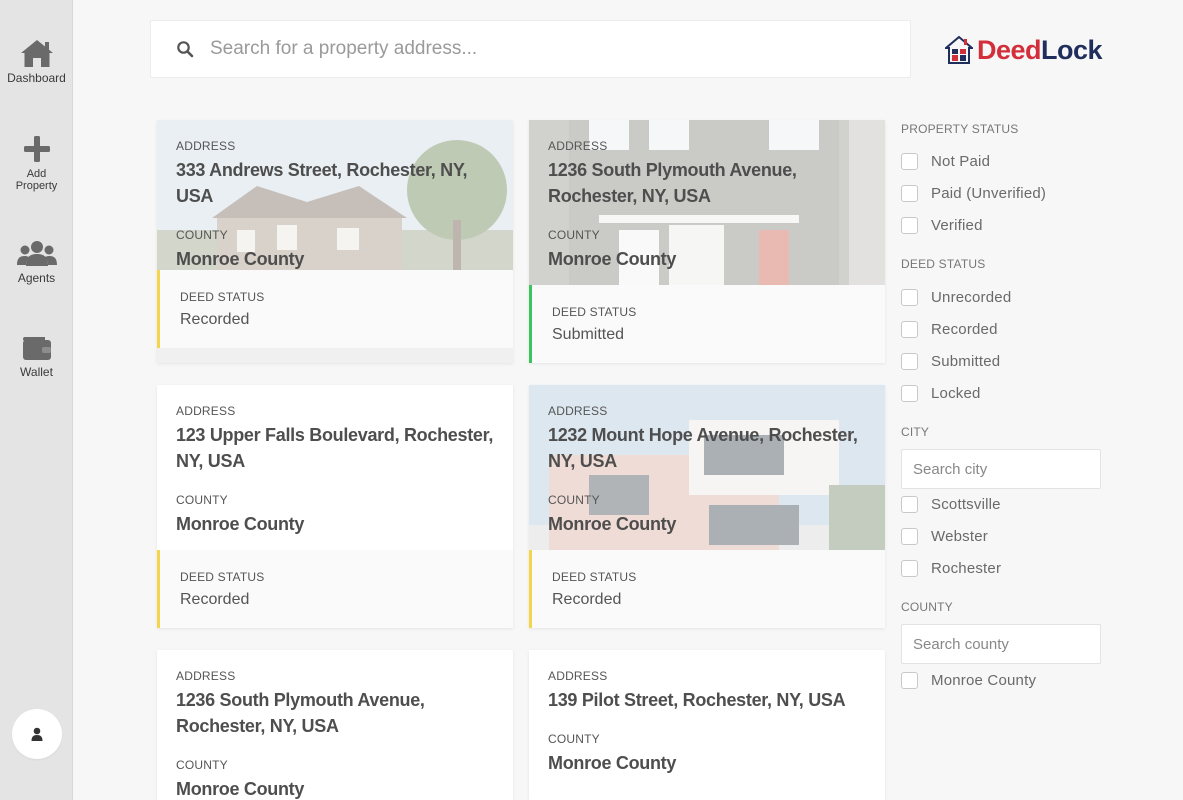 This screenshot has height=800, width=1183. What do you see at coordinates (36, 61) in the screenshot?
I see `nav-item-dashboard: Dashboard` at bounding box center [36, 61].